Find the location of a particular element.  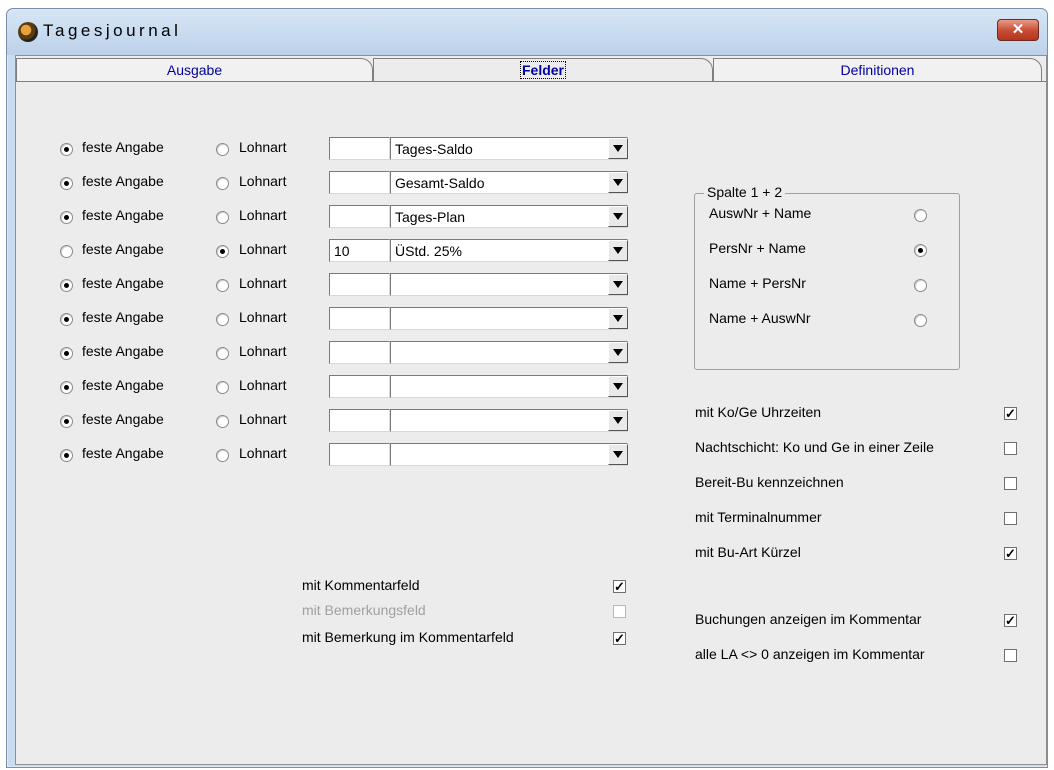

spalte-group-title: Spalte 1 + 2 is located at coordinates (745, 192).